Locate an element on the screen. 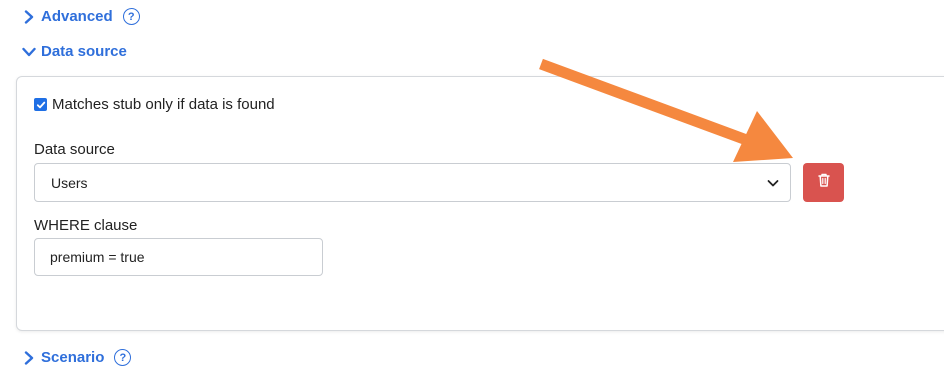  where-clause-input: premium = true is located at coordinates (178, 257).